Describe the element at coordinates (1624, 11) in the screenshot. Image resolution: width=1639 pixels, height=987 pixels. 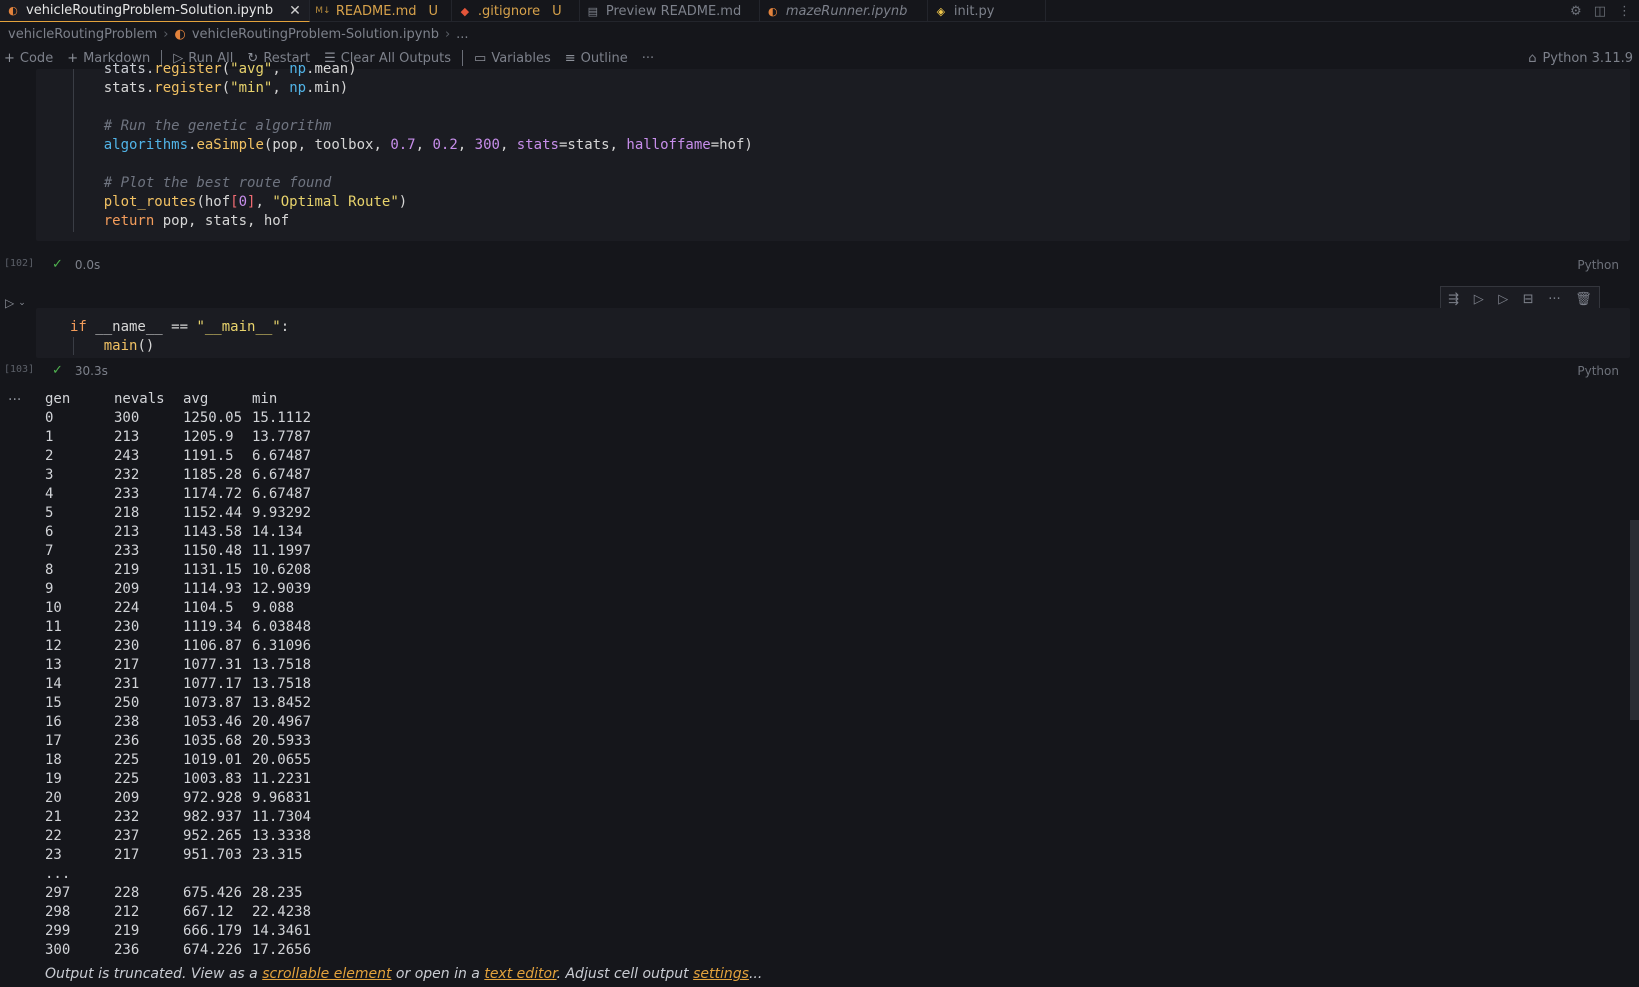
I see `more-actions-icon: ⋮` at that location.